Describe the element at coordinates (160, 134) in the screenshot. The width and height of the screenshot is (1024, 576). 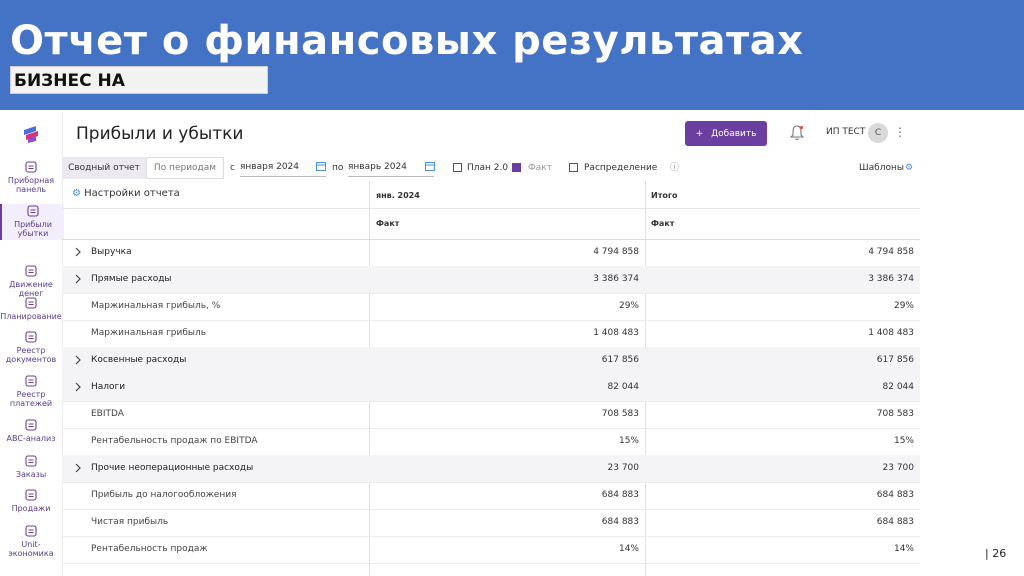
I see `page-title: Прибыли и убытки` at that location.